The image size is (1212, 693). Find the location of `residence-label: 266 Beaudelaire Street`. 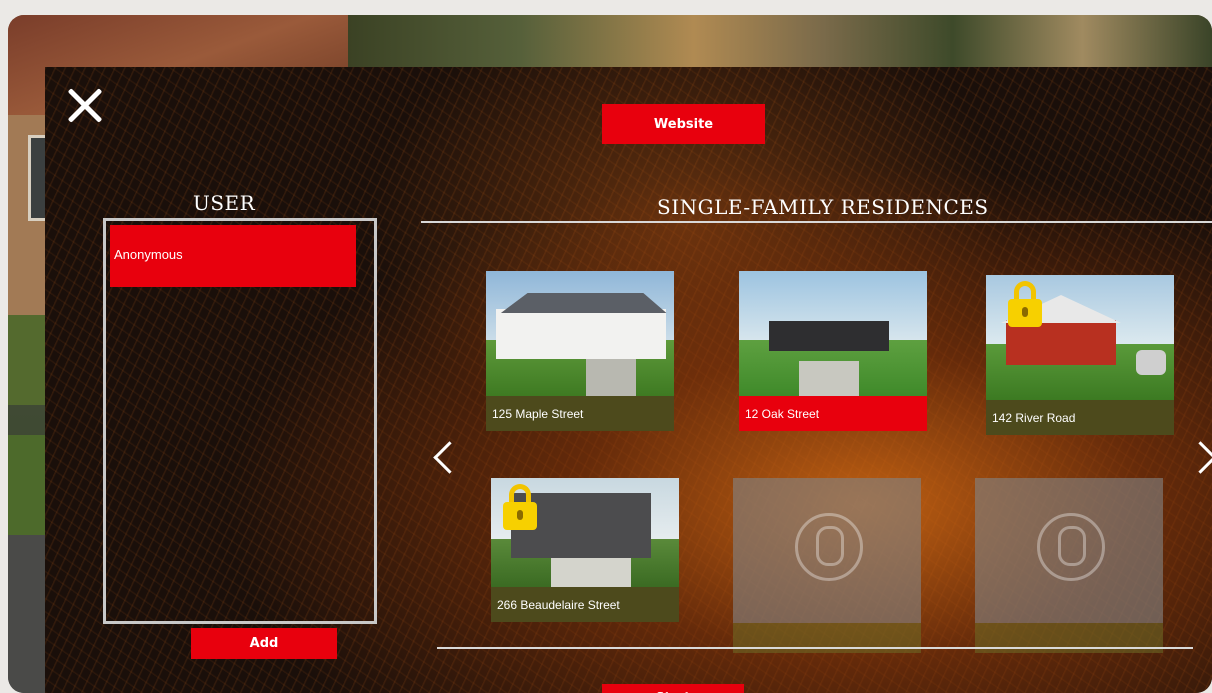

residence-label: 266 Beaudelaire Street is located at coordinates (585, 604).